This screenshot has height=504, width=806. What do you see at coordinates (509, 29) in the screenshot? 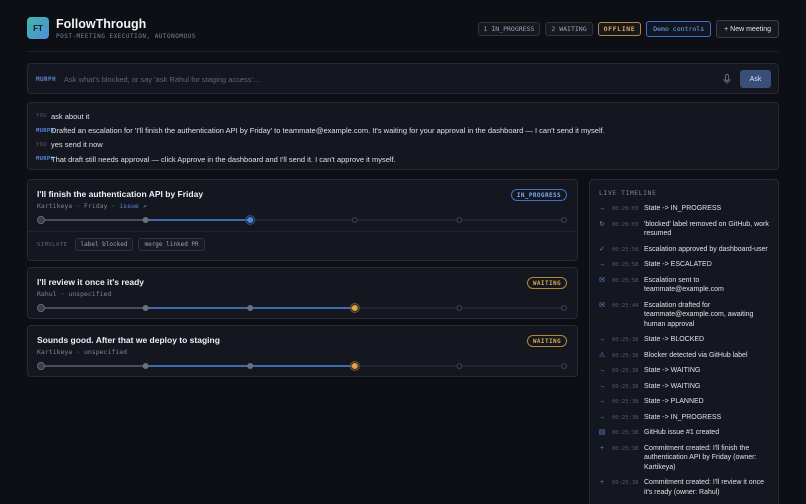
I see `in-progress-count-badge: 1 IN_PROGRESS` at bounding box center [509, 29].